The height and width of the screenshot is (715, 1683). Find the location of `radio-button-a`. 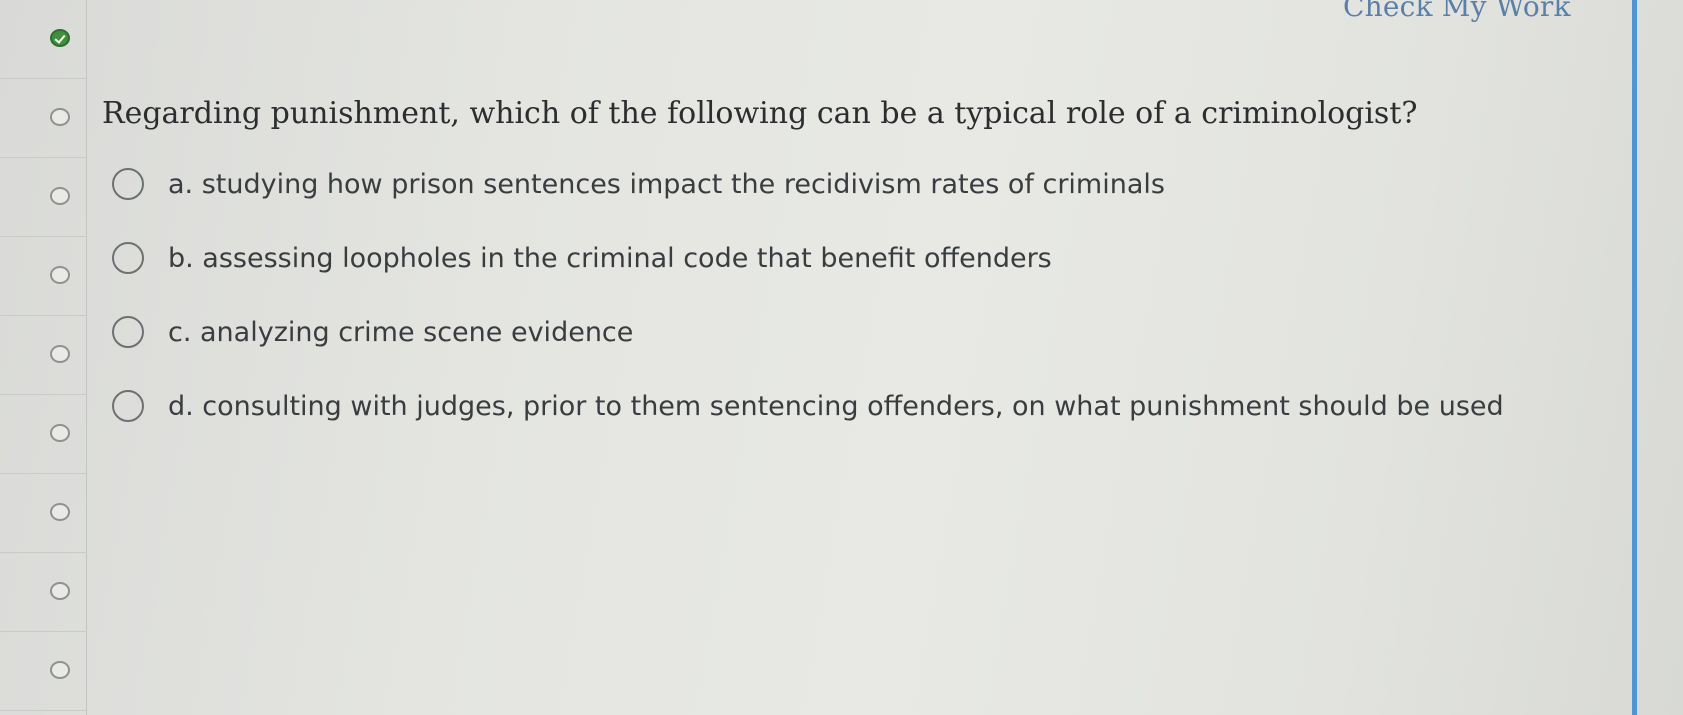

radio-button-a is located at coordinates (128, 184).